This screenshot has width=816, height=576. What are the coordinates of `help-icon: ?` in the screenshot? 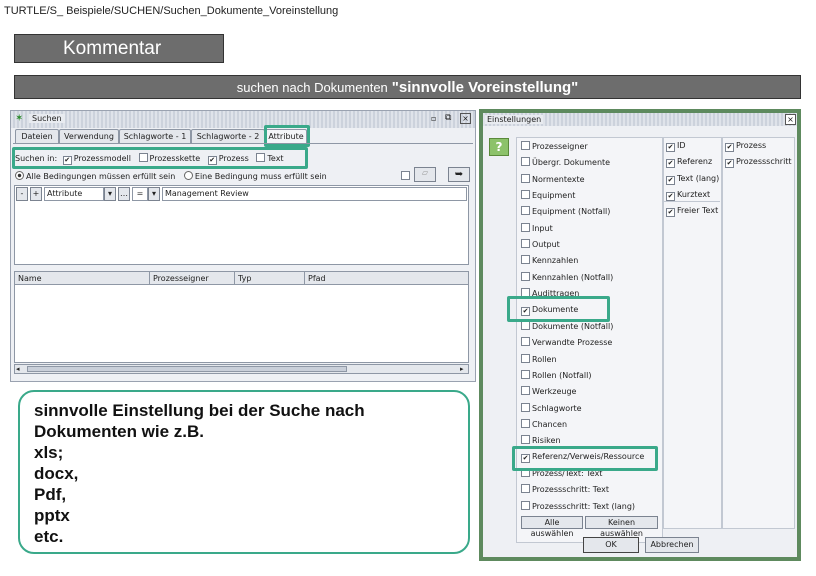 It's located at (499, 147).